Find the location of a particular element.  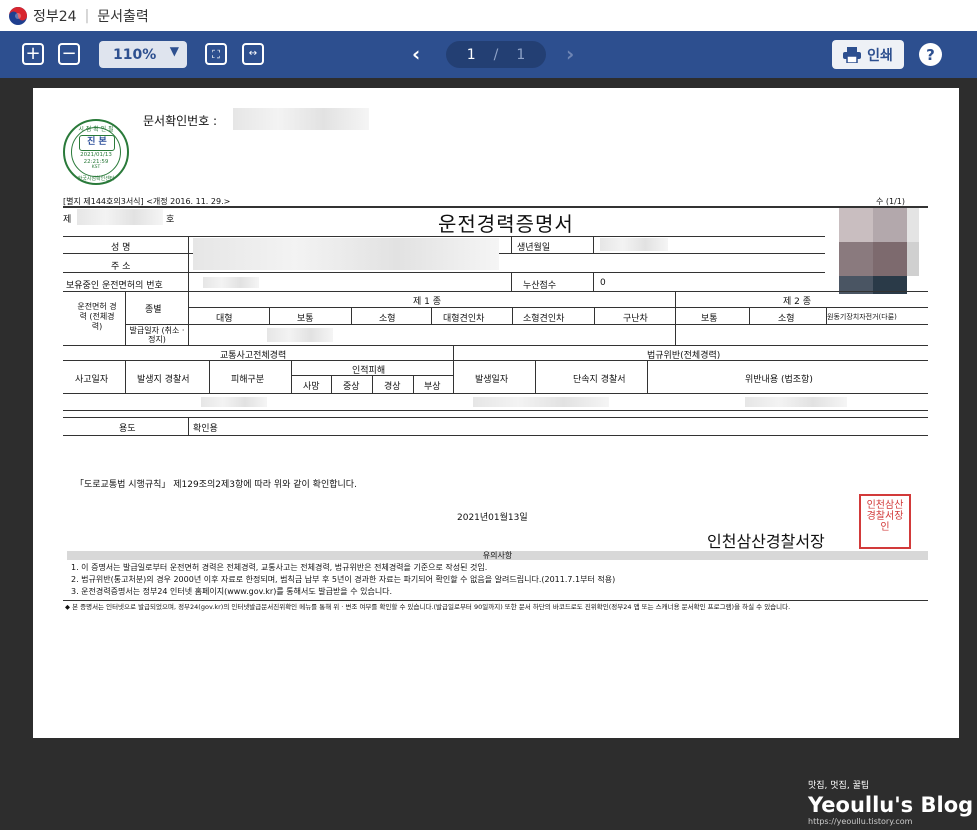

help-button: ? is located at coordinates (930, 54).